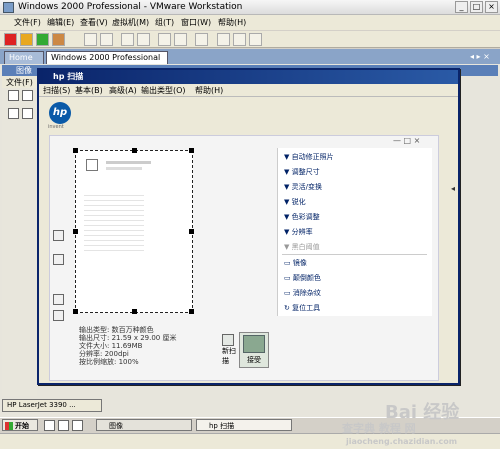 Image resolution: width=500 pixels, height=449 pixels. What do you see at coordinates (106, 39) in the screenshot?
I see `revert-icon` at bounding box center [106, 39].